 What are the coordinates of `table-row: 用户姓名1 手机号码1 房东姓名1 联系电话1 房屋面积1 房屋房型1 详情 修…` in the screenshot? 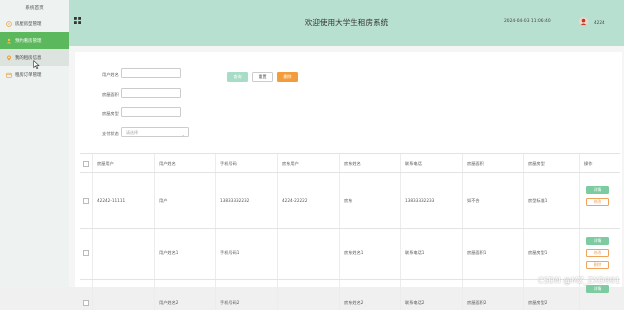 It's located at (350, 254).